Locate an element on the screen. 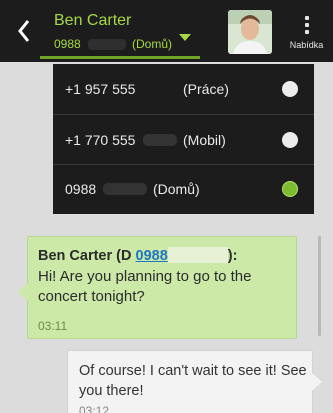 This screenshot has height=413, width=333. message-sender: Ben Carter (D 0988): is located at coordinates (137, 255).